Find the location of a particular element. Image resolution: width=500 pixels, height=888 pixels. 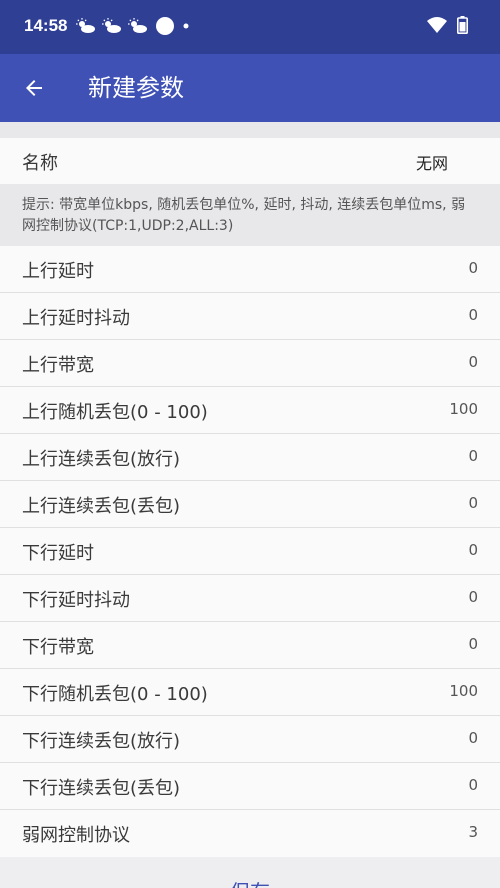

circle-notification-icon is located at coordinates (165, 26).